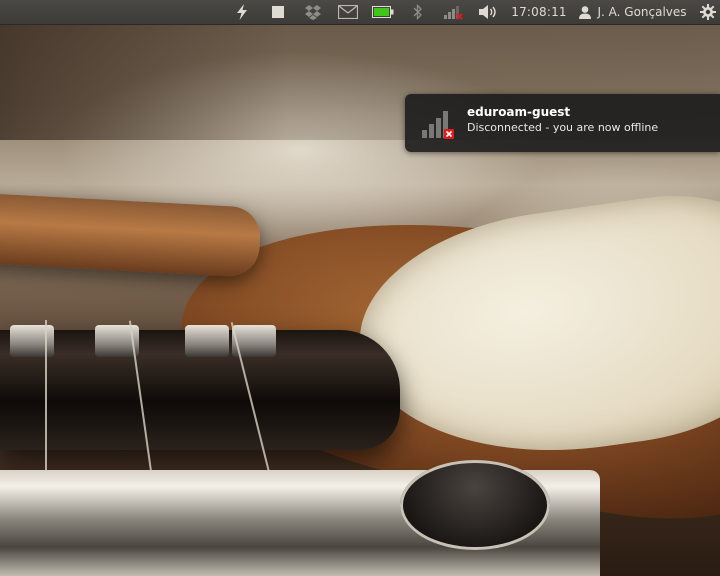 The width and height of the screenshot is (720, 576). What do you see at coordinates (242, 12) in the screenshot?
I see `power-icon` at bounding box center [242, 12].